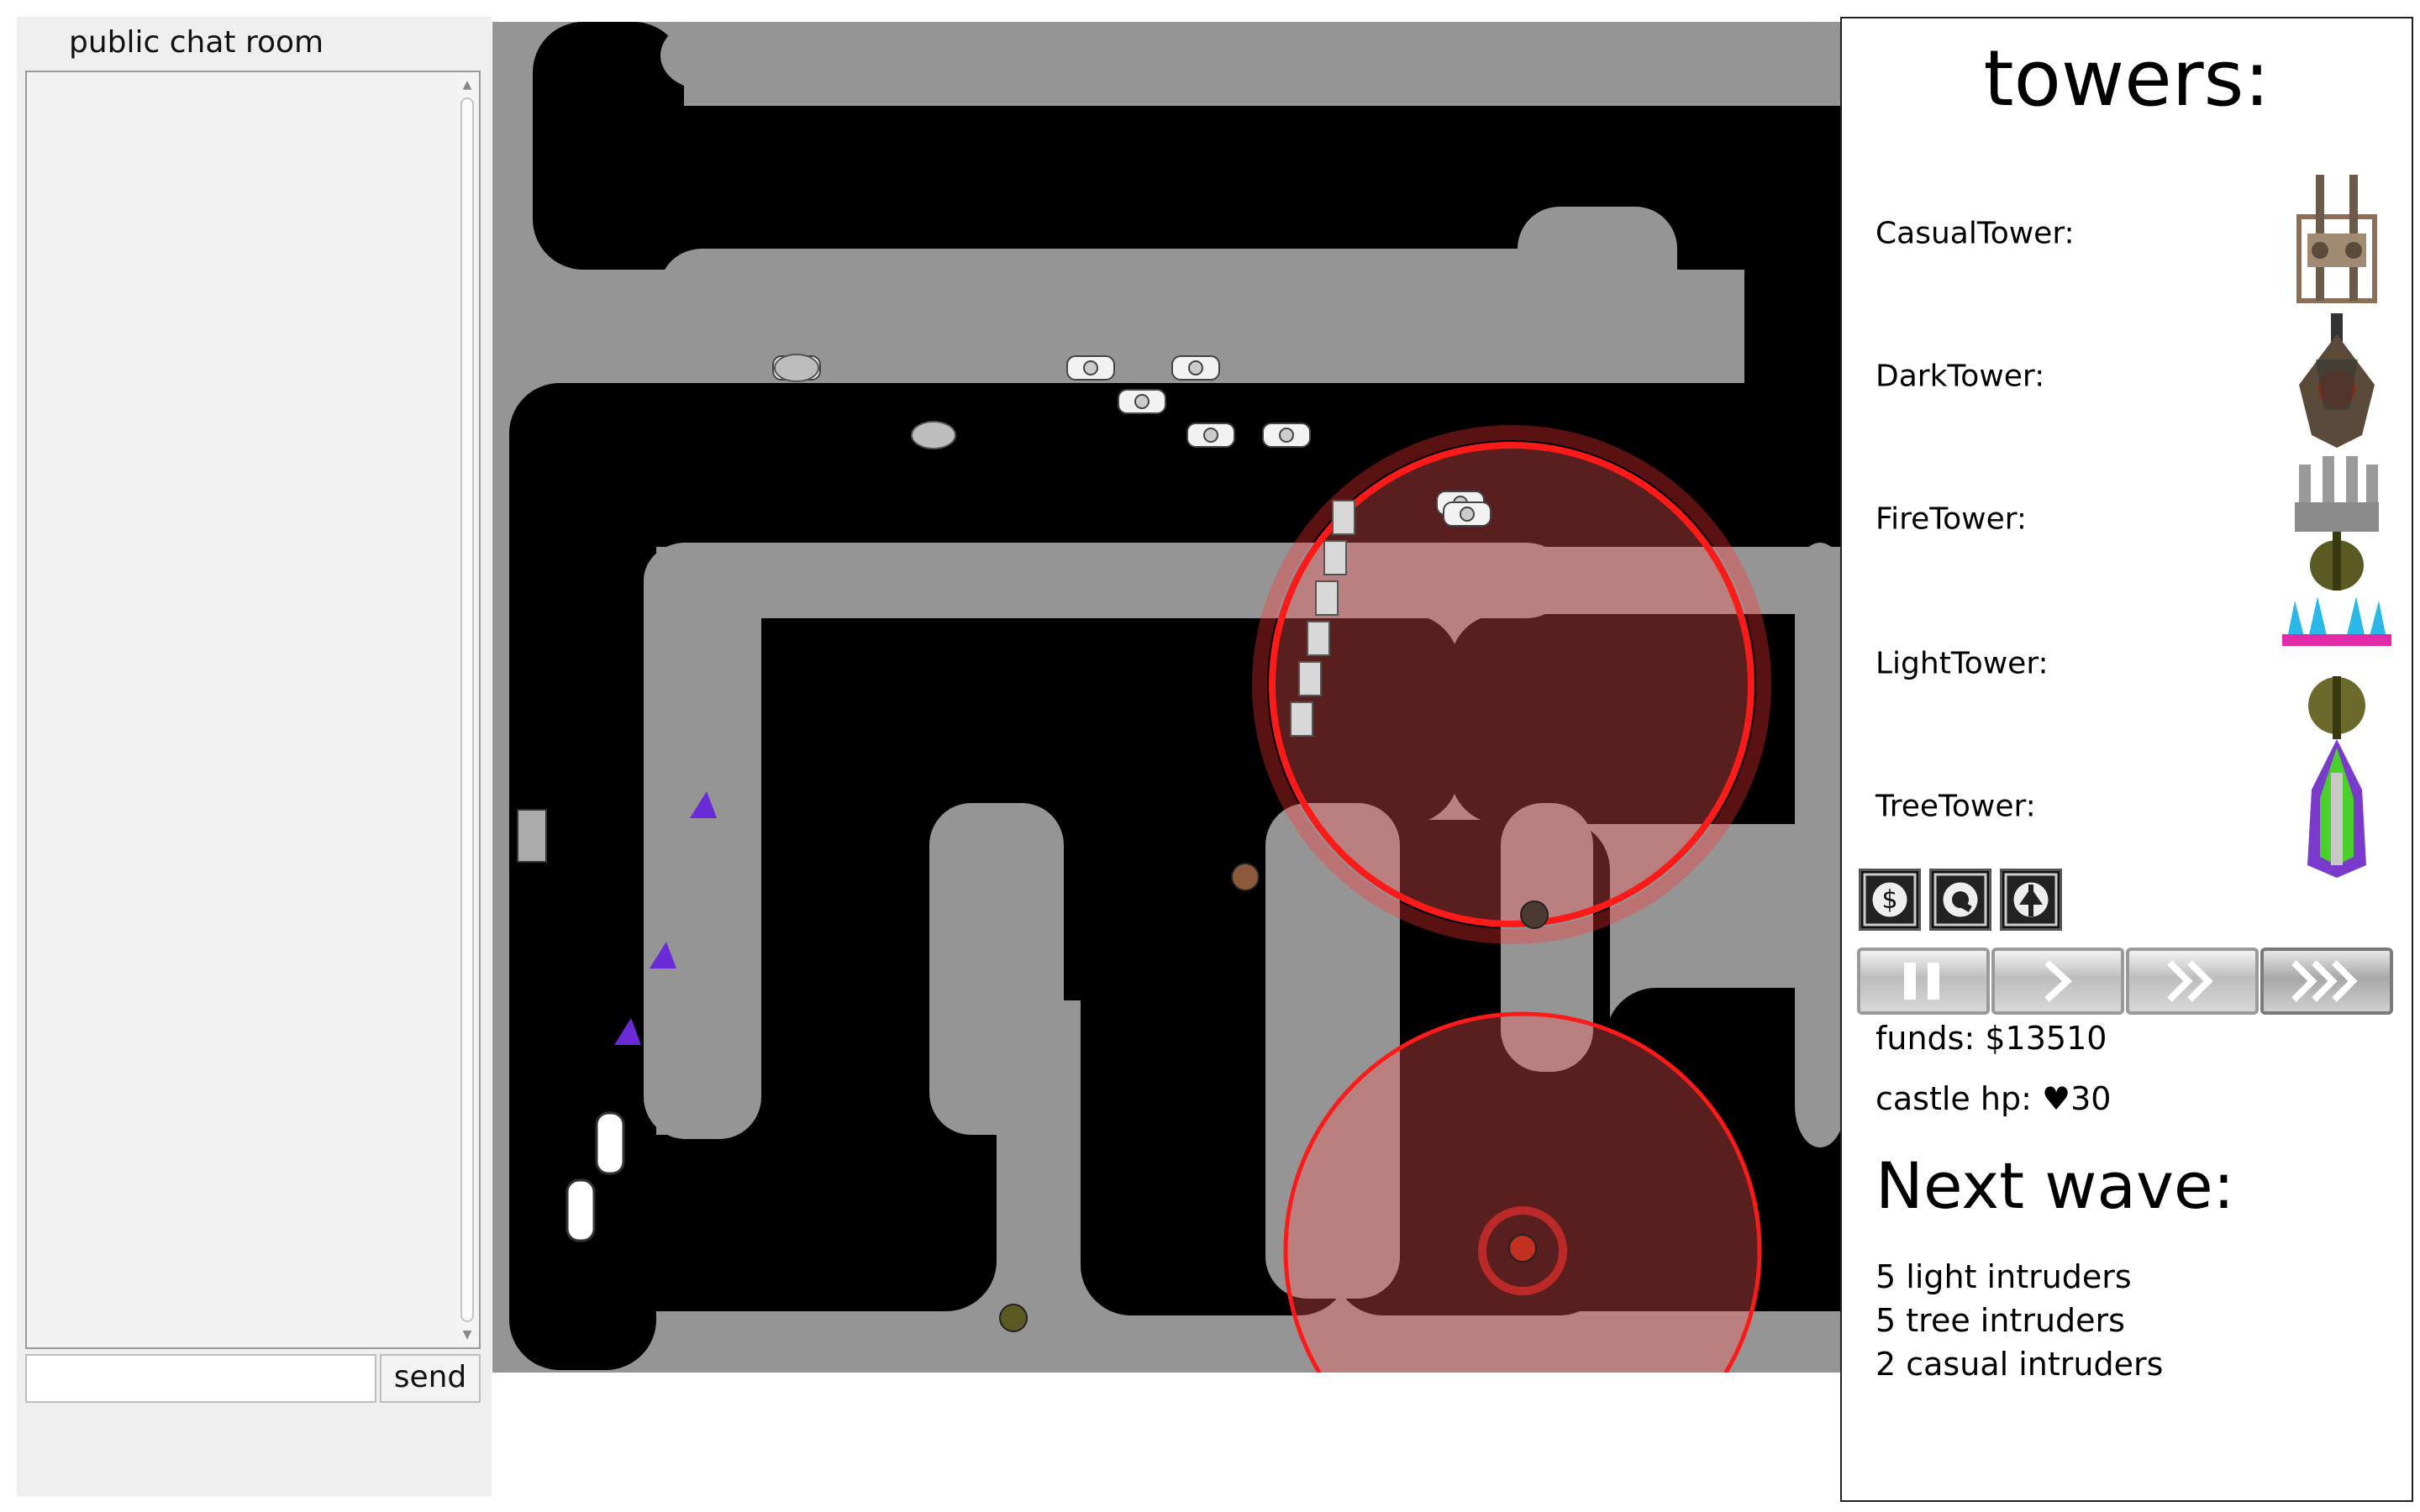  What do you see at coordinates (2127, 378) in the screenshot?
I see `tower-row-dark: DarkTower:` at bounding box center [2127, 378].